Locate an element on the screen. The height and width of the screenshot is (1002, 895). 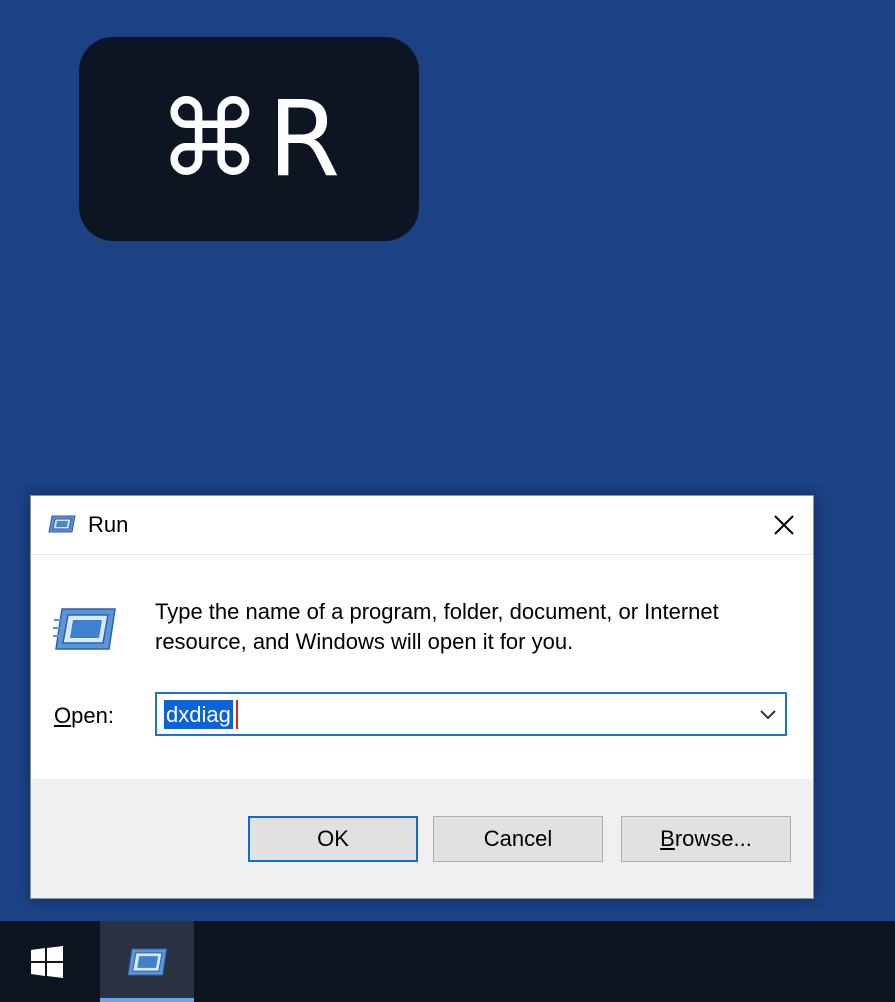
dialog-title-bar: Run is located at coordinates (422, 525).